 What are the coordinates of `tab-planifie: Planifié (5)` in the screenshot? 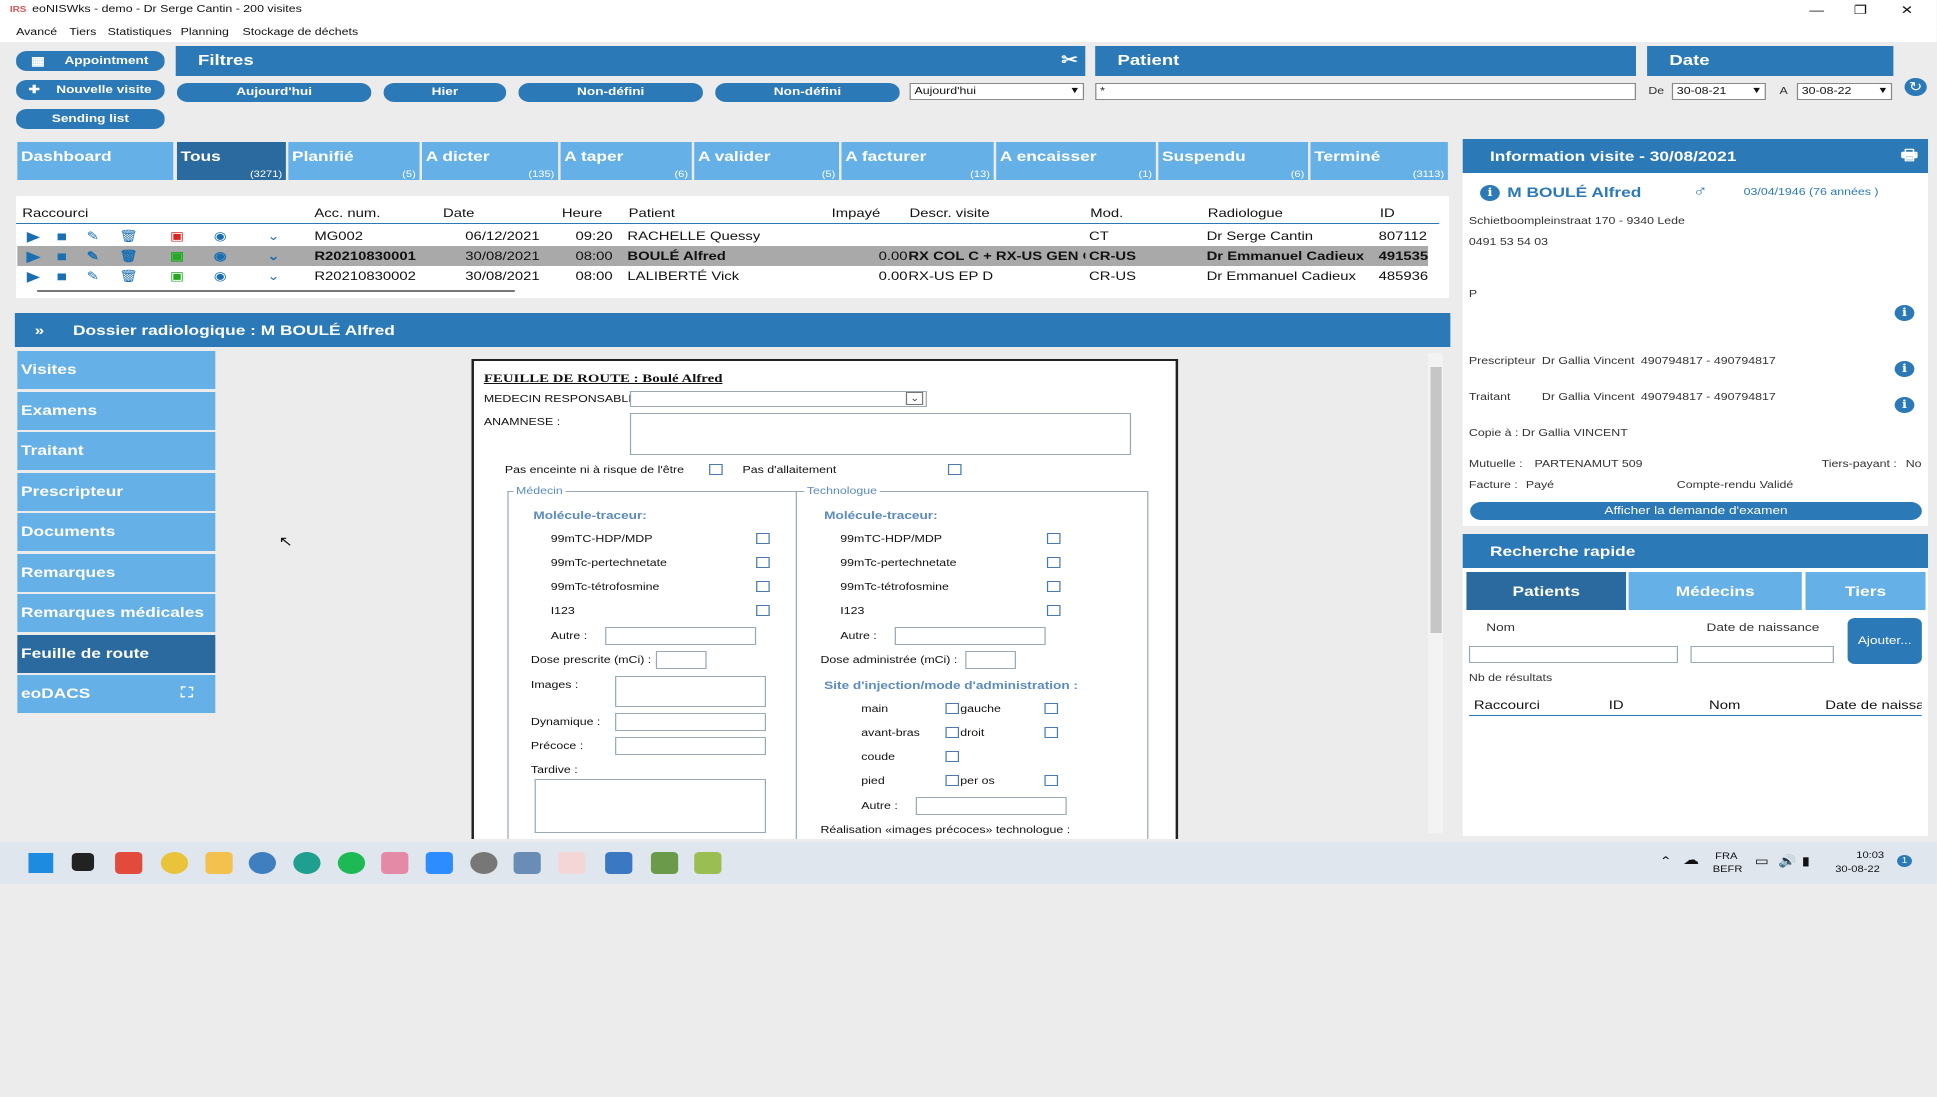 It's located at (354, 161).